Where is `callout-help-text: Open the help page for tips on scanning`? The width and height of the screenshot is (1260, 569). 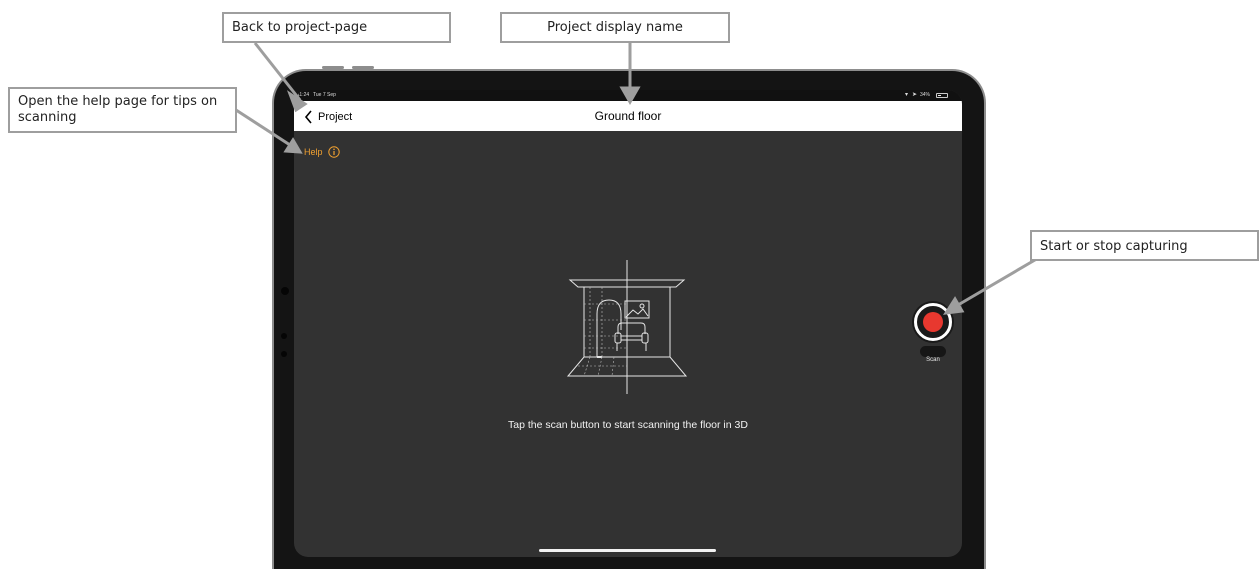 callout-help-text: Open the help page for tips on scanning is located at coordinates (118, 109).